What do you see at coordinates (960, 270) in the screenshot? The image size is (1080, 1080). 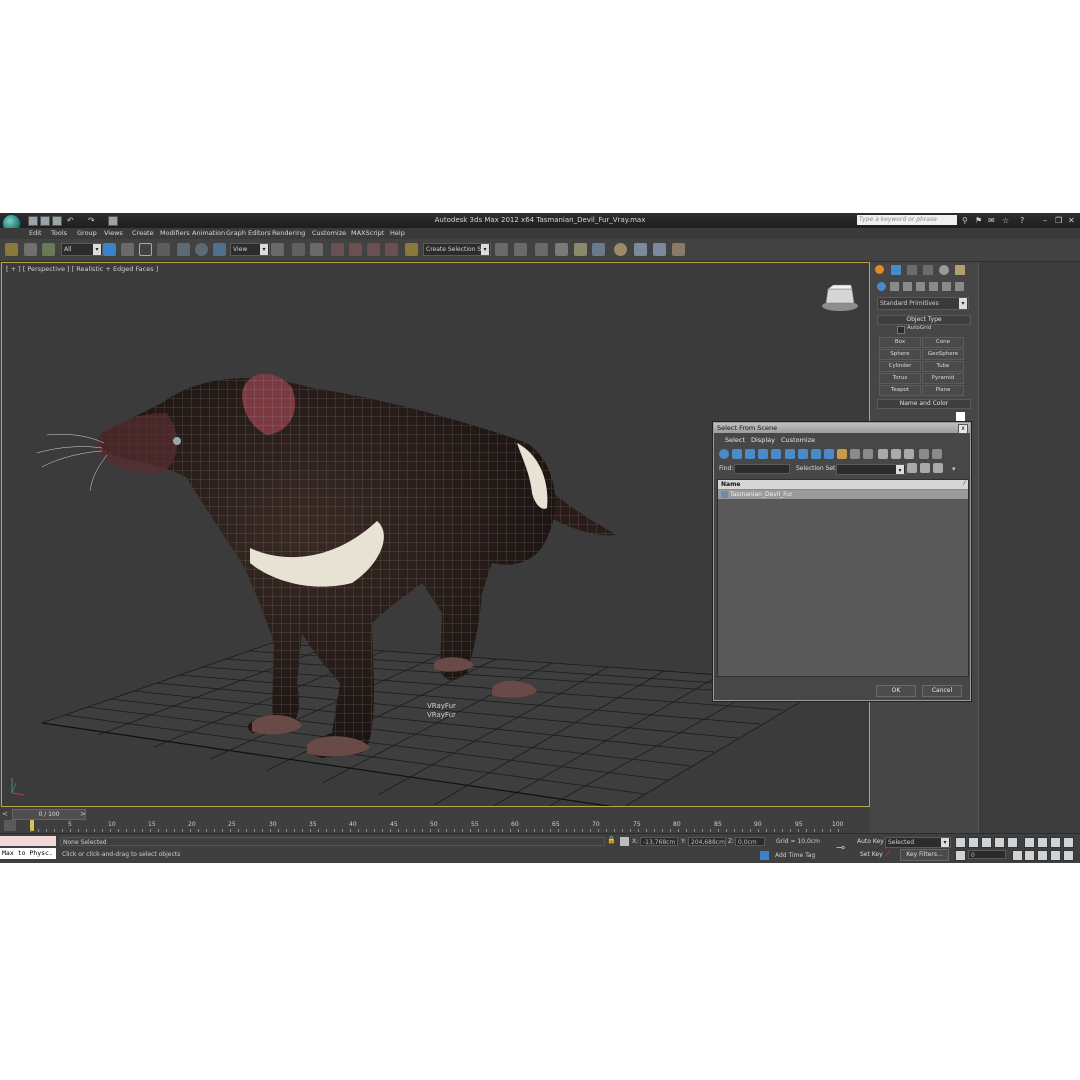 I see `utilities-tab-icon` at bounding box center [960, 270].